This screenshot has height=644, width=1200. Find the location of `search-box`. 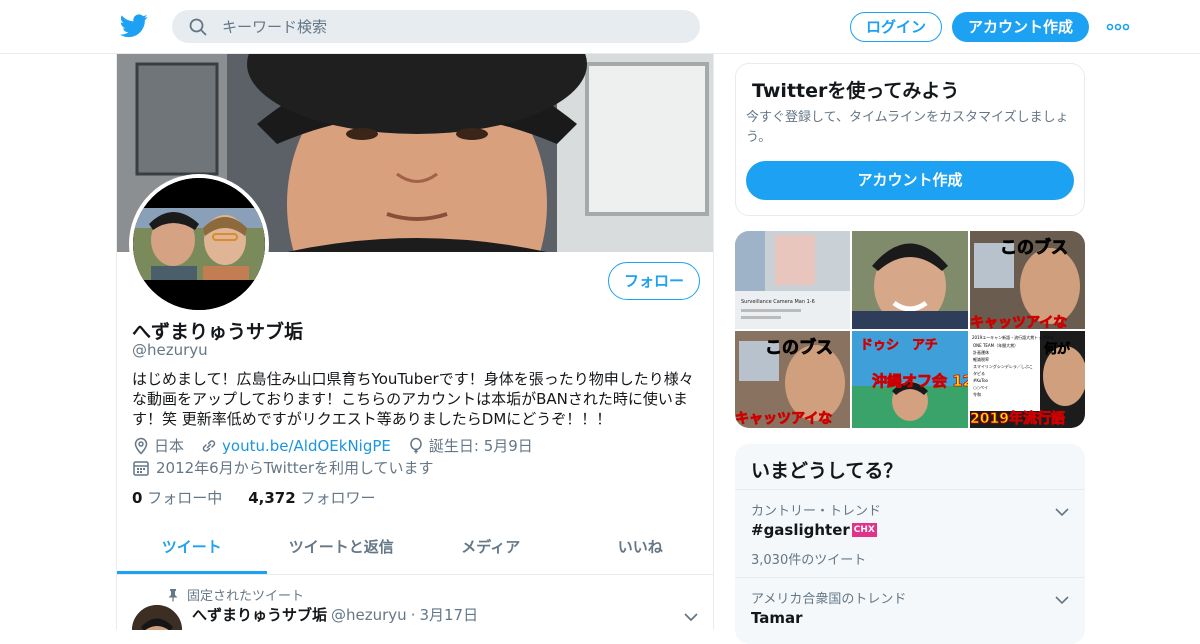

search-box is located at coordinates (436, 26).